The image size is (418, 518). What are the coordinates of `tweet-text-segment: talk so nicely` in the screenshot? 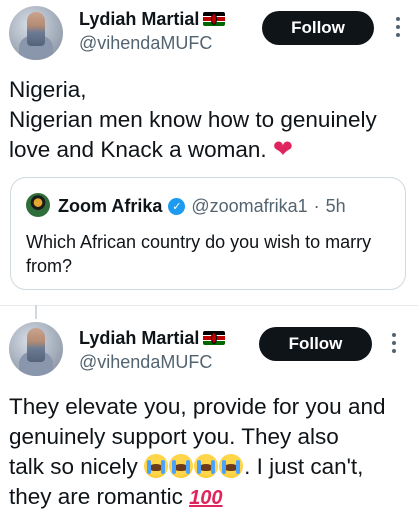 It's located at (73, 466).